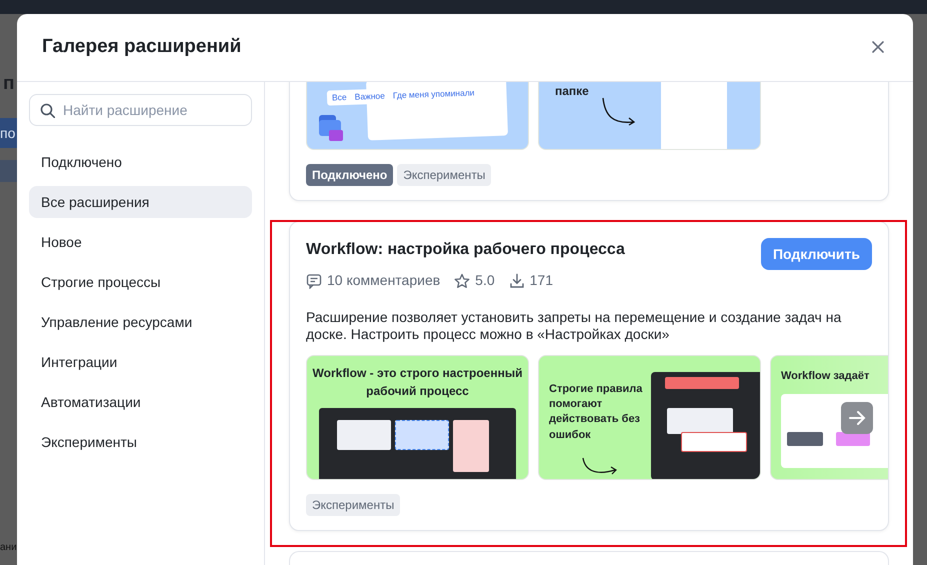 The height and width of the screenshot is (565, 927). I want to click on background-text: ани, so click(8, 548).